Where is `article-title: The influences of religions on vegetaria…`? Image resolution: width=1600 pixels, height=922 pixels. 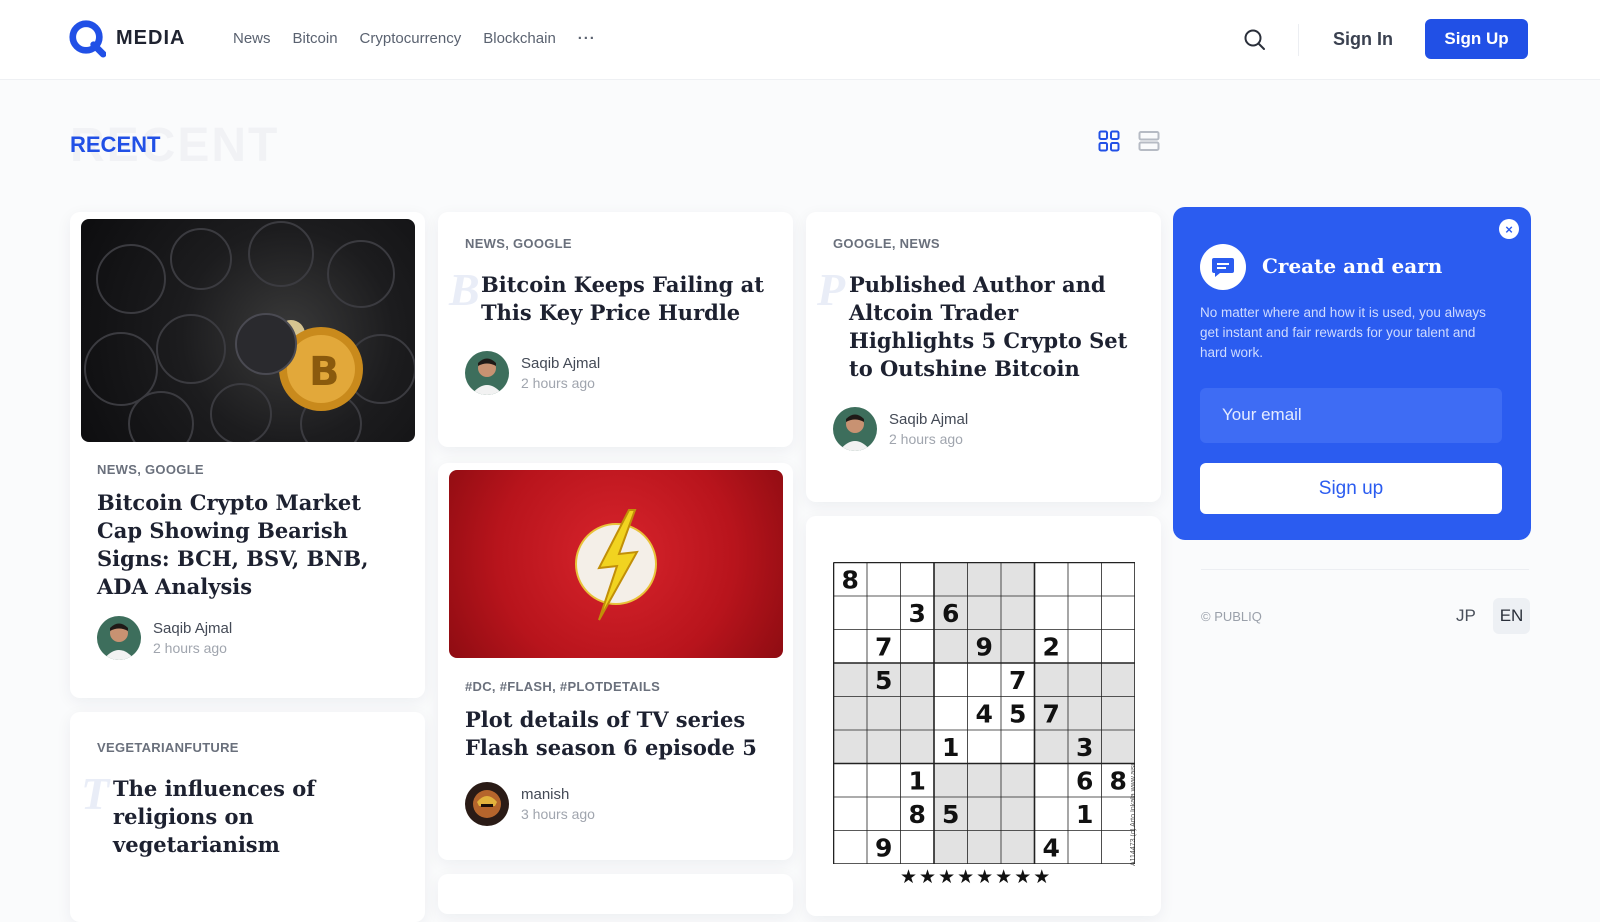
article-title: The influences of religions on vegetaria… is located at coordinates (255, 817).